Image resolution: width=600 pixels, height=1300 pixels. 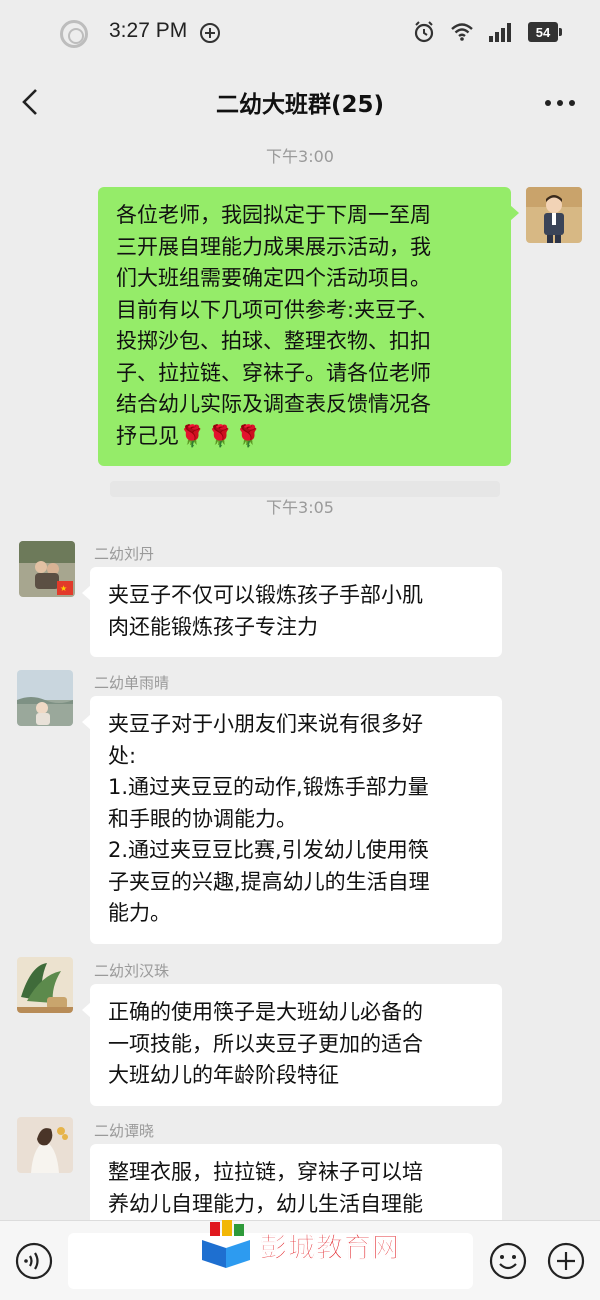 I want to click on avatar-liudan: ★, so click(x=47, y=569).